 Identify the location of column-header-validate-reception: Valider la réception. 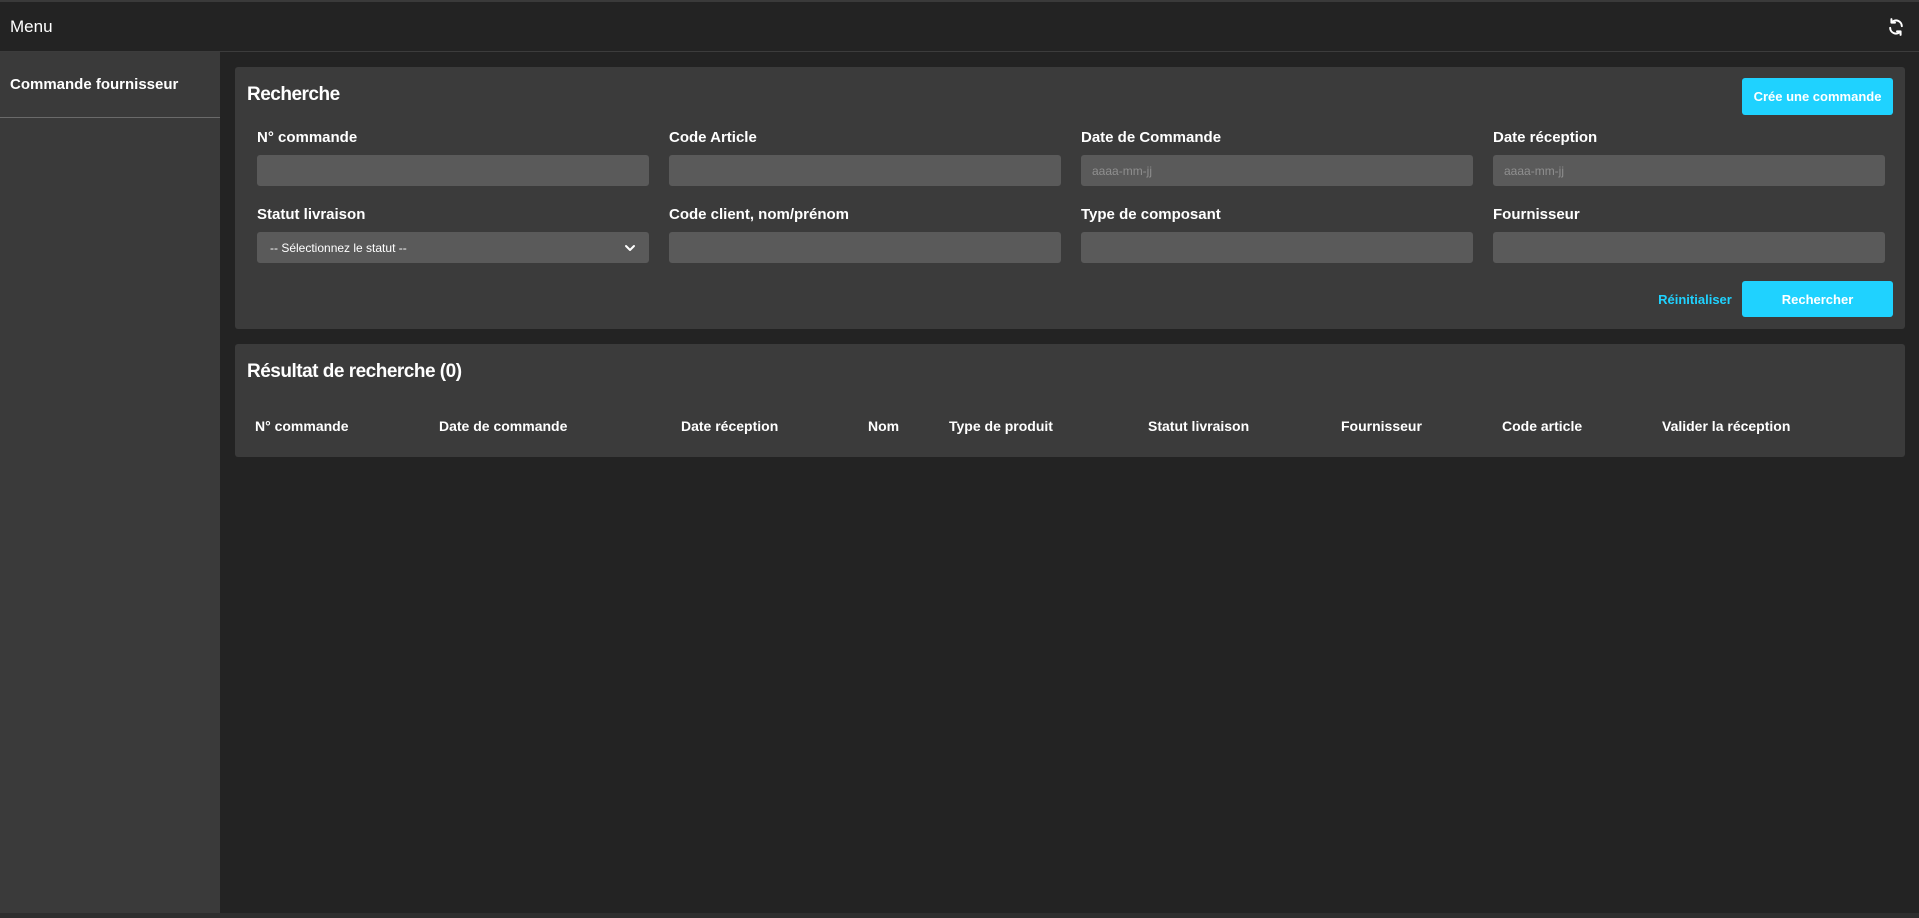
(1726, 426).